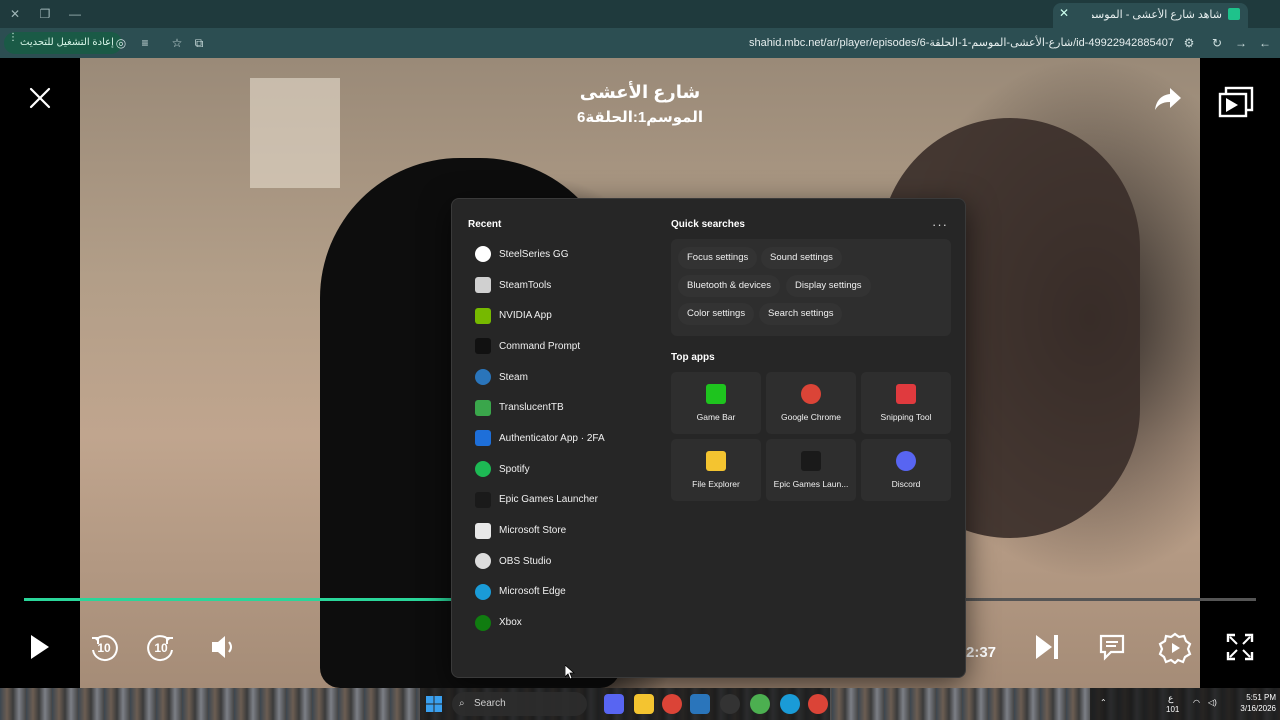 The height and width of the screenshot is (720, 1280). I want to click on cast-icon, so click(1236, 102).